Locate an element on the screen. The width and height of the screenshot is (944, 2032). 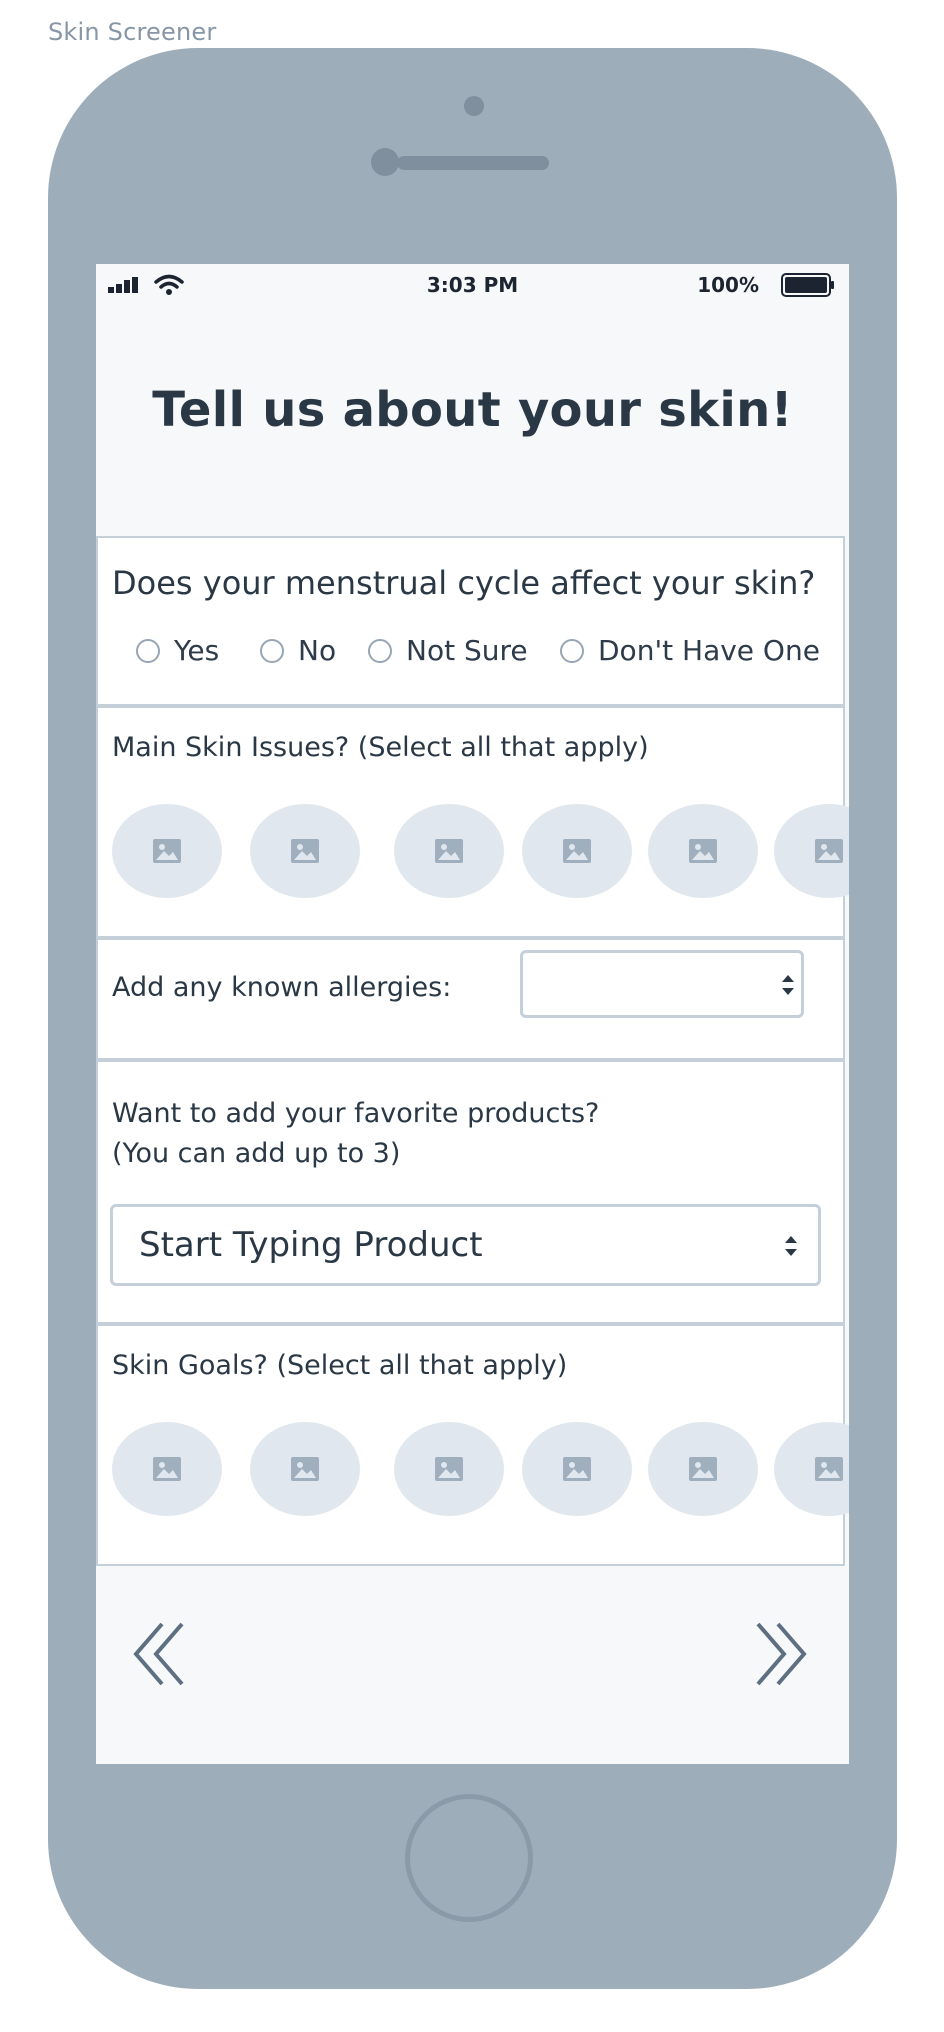
allergies-section: Add any known allergies: is located at coordinates (470, 999).